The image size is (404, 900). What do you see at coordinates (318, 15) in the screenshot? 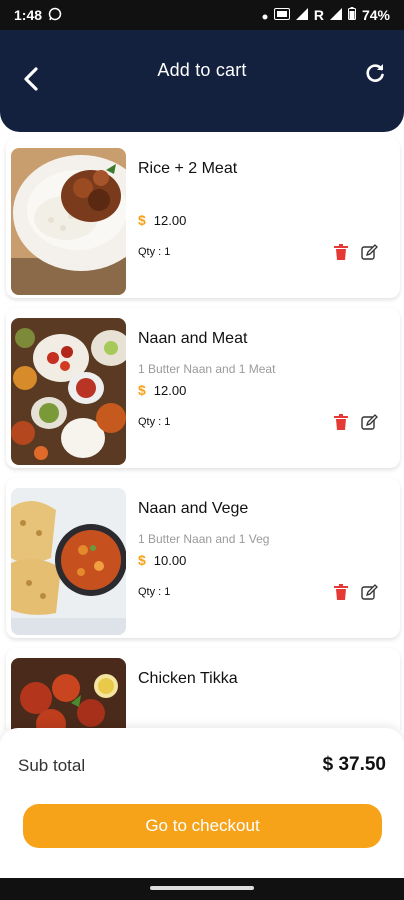
I see `network-letter: R` at bounding box center [318, 15].